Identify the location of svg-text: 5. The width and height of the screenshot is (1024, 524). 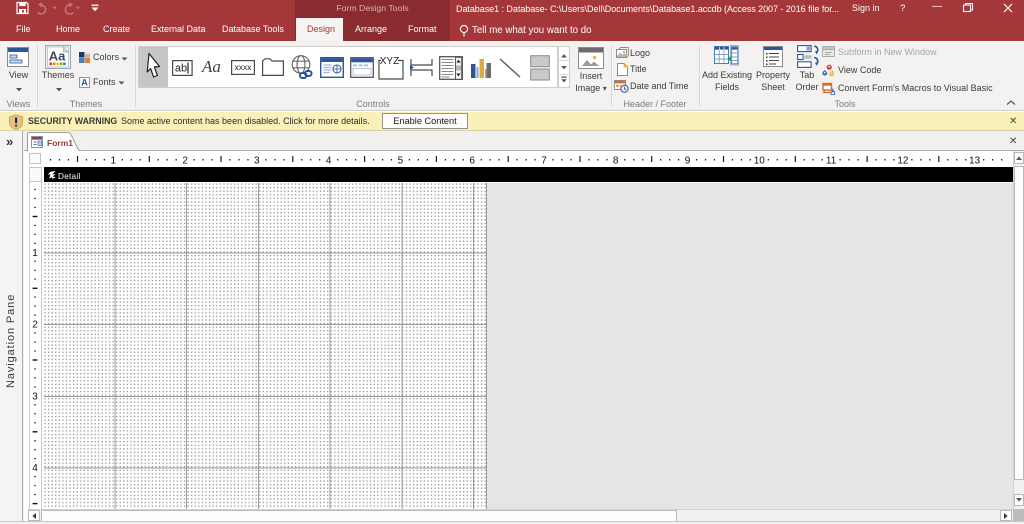
(401, 161).